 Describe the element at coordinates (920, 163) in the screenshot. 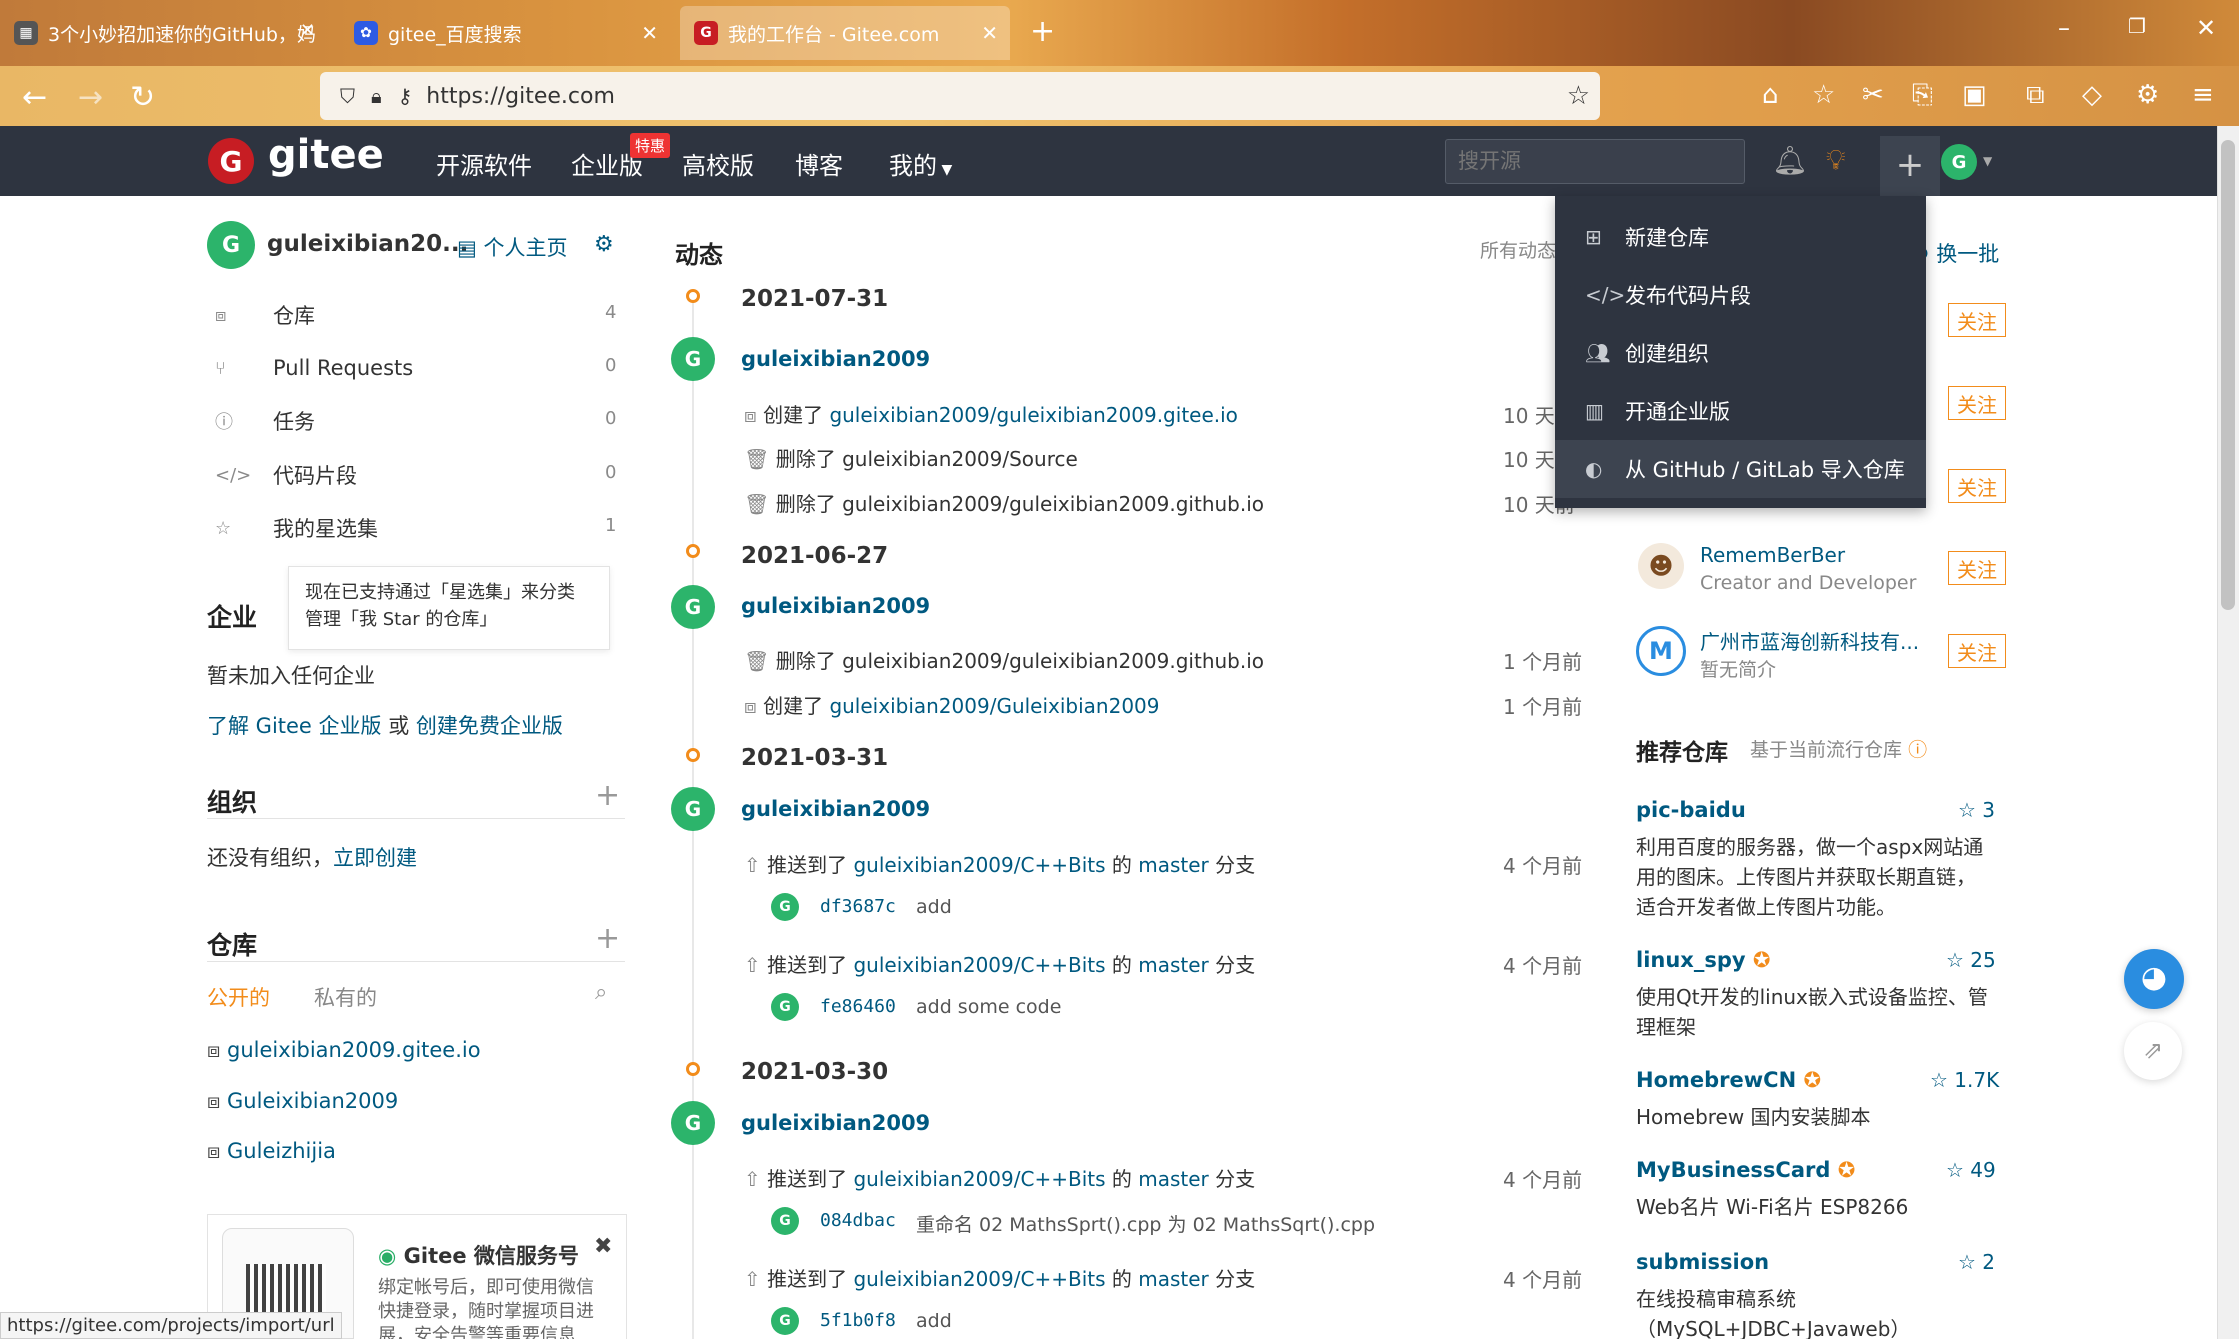

I see `nav-mine: 我的 ▼` at that location.